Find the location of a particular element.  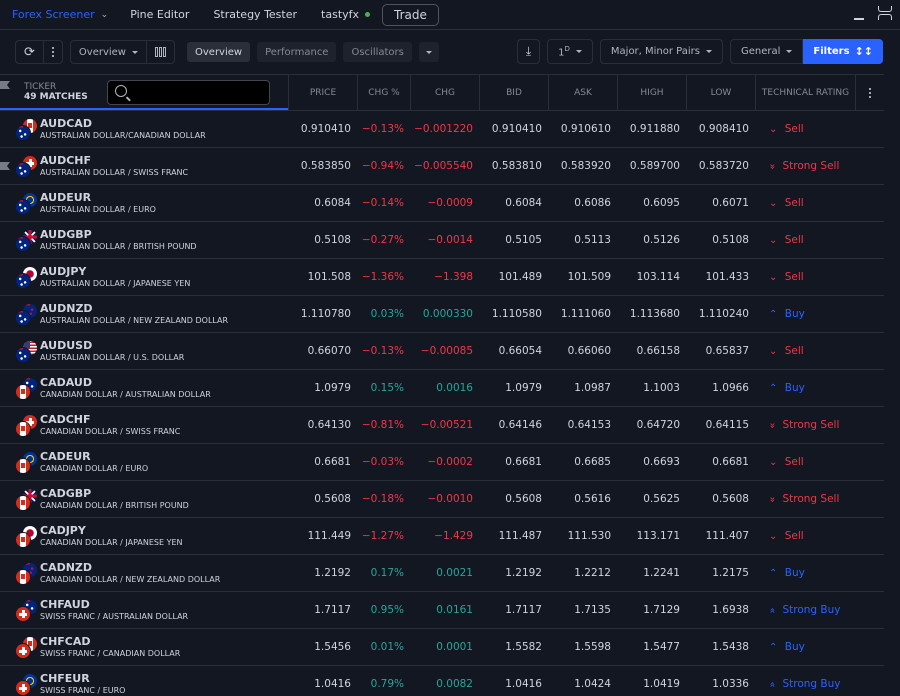

rating-label: Strong Buy is located at coordinates (811, 684).